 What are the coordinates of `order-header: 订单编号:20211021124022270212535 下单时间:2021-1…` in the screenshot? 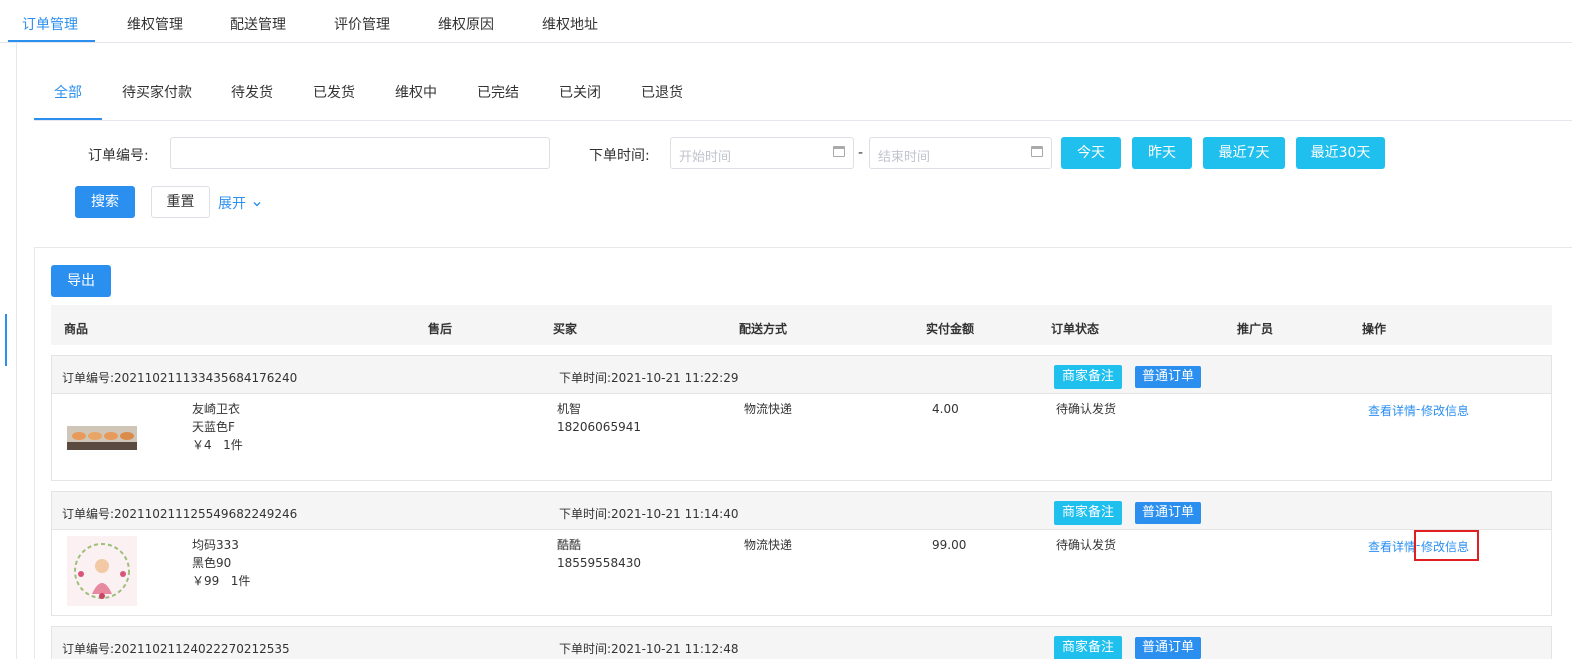 It's located at (801, 643).